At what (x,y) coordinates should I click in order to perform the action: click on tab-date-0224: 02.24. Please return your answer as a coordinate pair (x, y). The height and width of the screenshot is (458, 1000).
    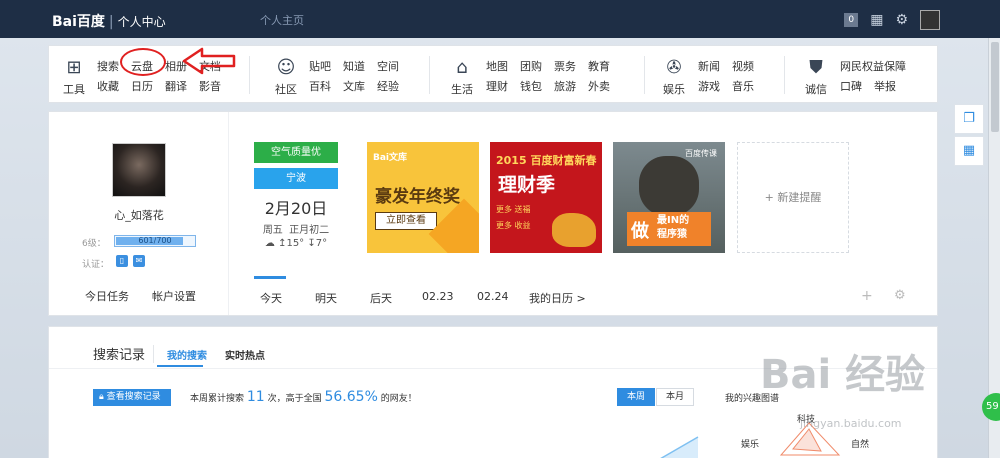
    Looking at the image, I should click on (493, 296).